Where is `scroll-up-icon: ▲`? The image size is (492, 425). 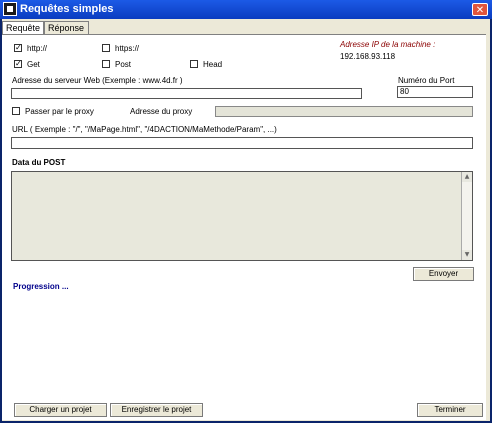
scroll-up-icon: ▲ is located at coordinates (467, 177).